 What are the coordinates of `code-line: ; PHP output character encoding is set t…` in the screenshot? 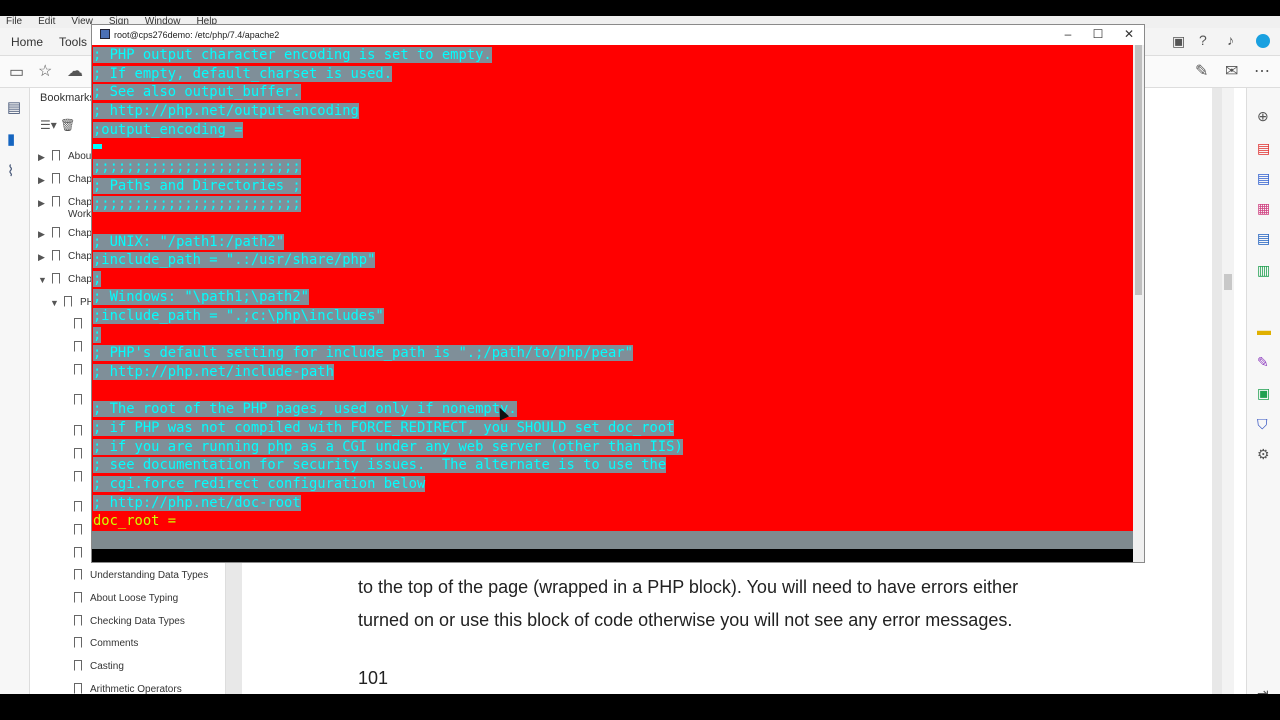 It's located at (292, 55).